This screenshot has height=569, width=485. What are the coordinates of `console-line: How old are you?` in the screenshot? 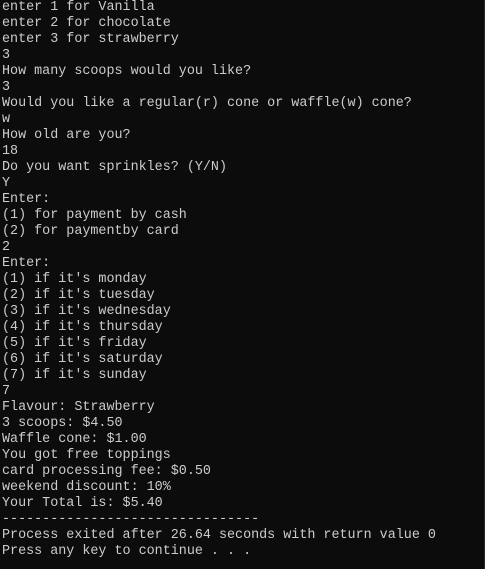 It's located at (66, 135).